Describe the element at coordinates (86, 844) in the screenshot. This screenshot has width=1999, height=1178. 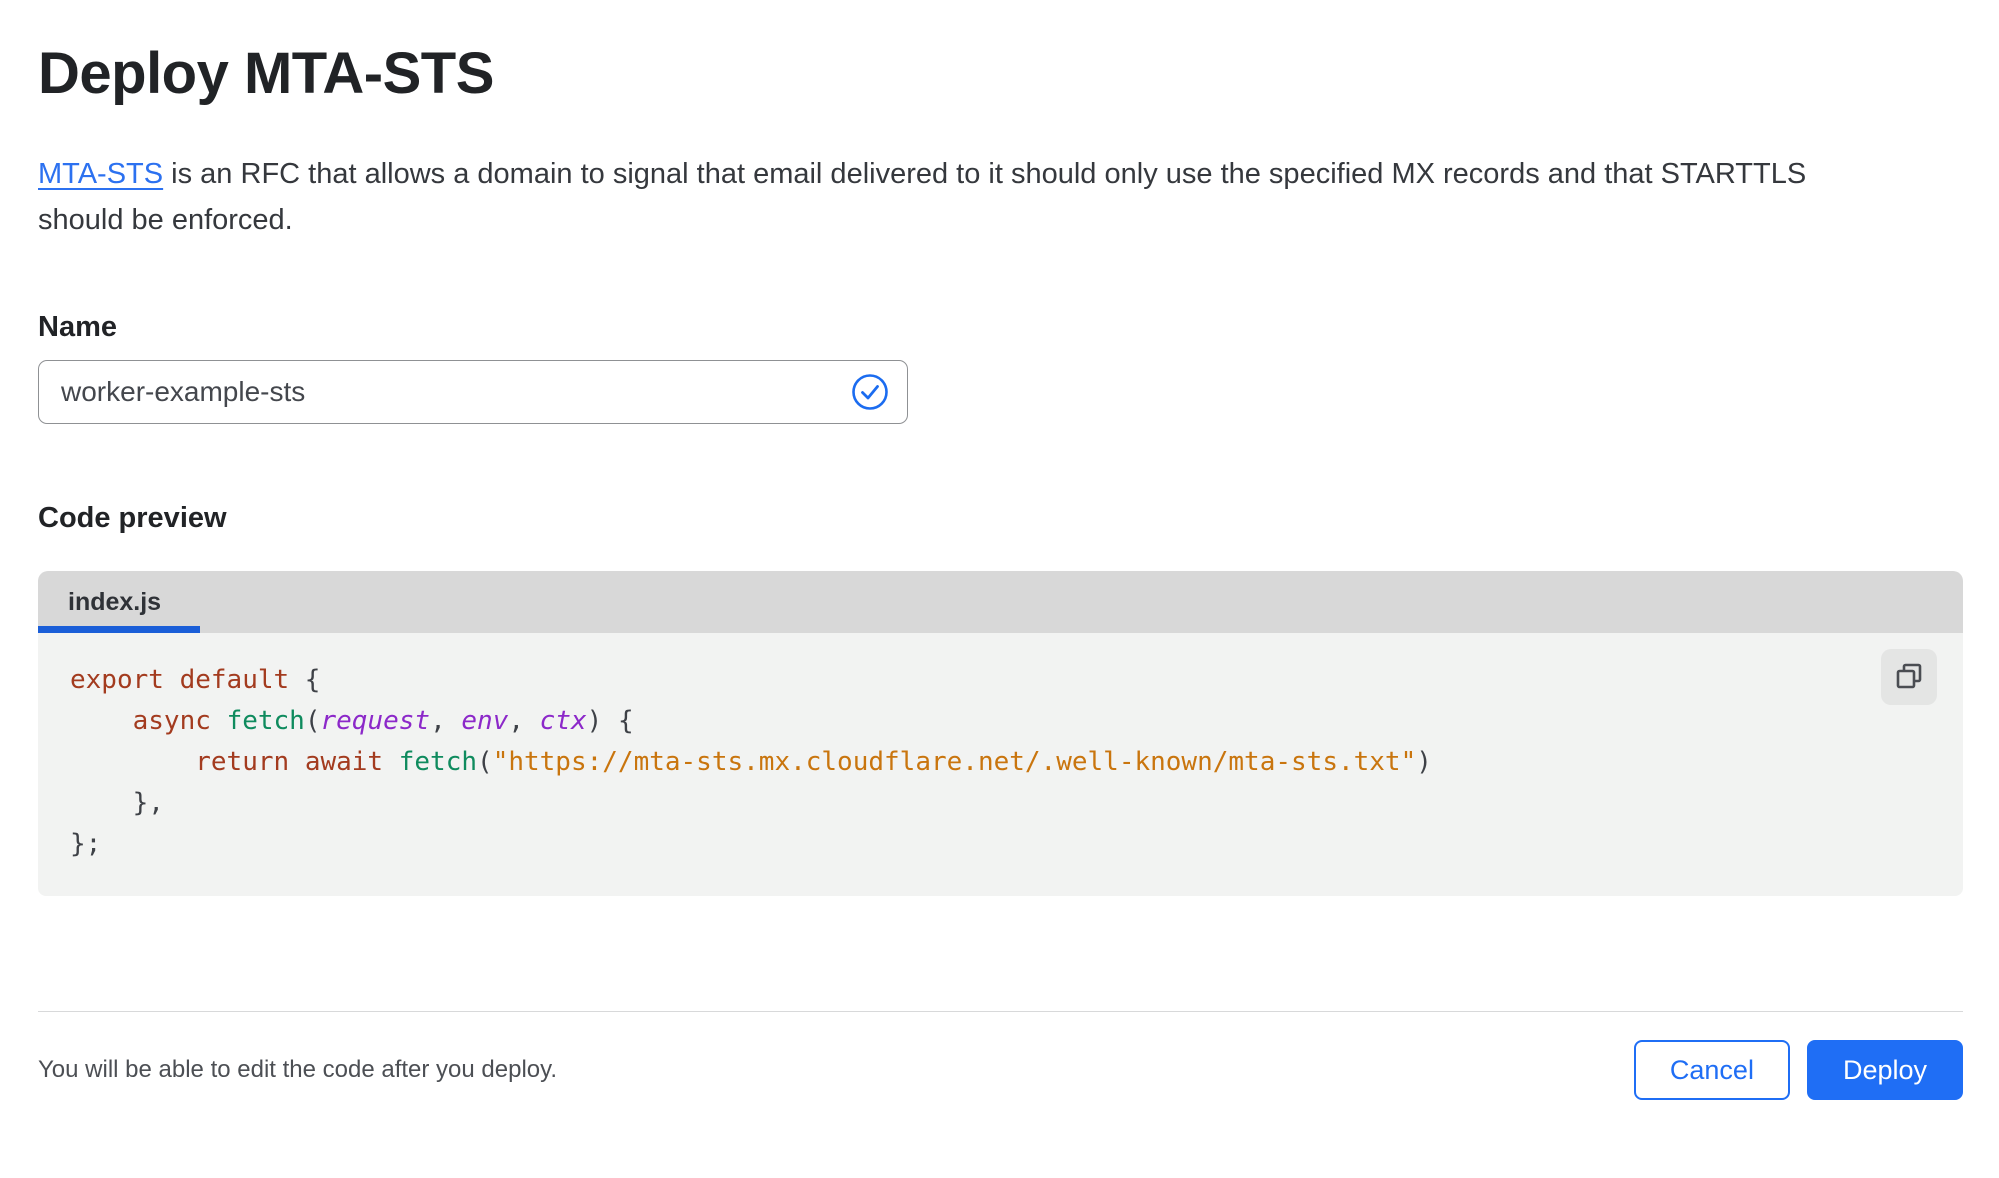
I see `code-line: };` at that location.